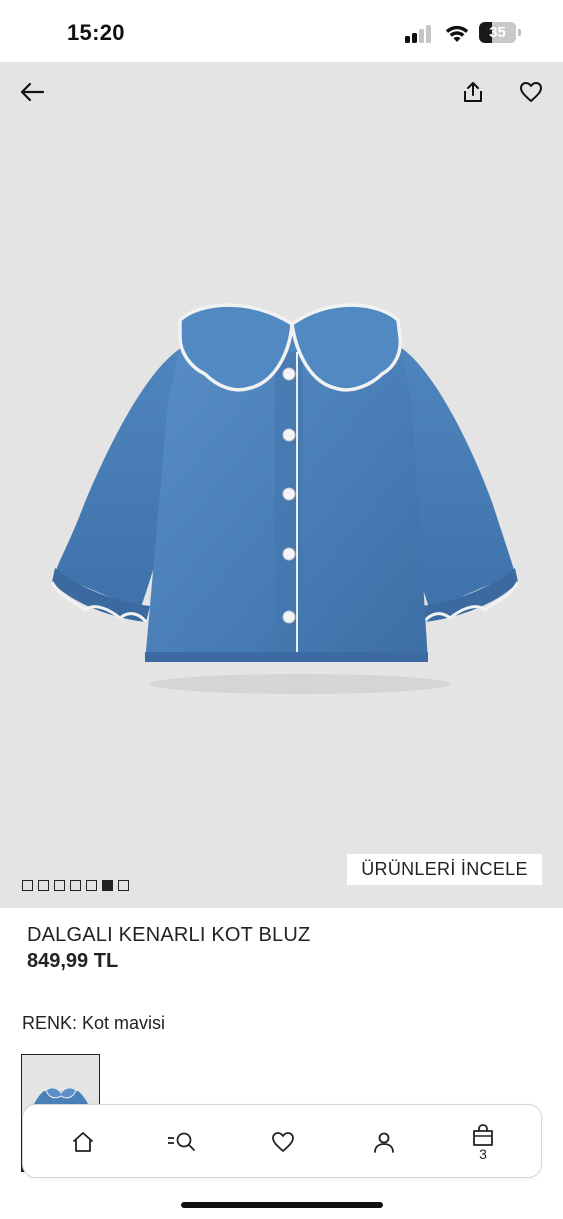 The width and height of the screenshot is (563, 1219). I want to click on battery-level: 35, so click(497, 32).